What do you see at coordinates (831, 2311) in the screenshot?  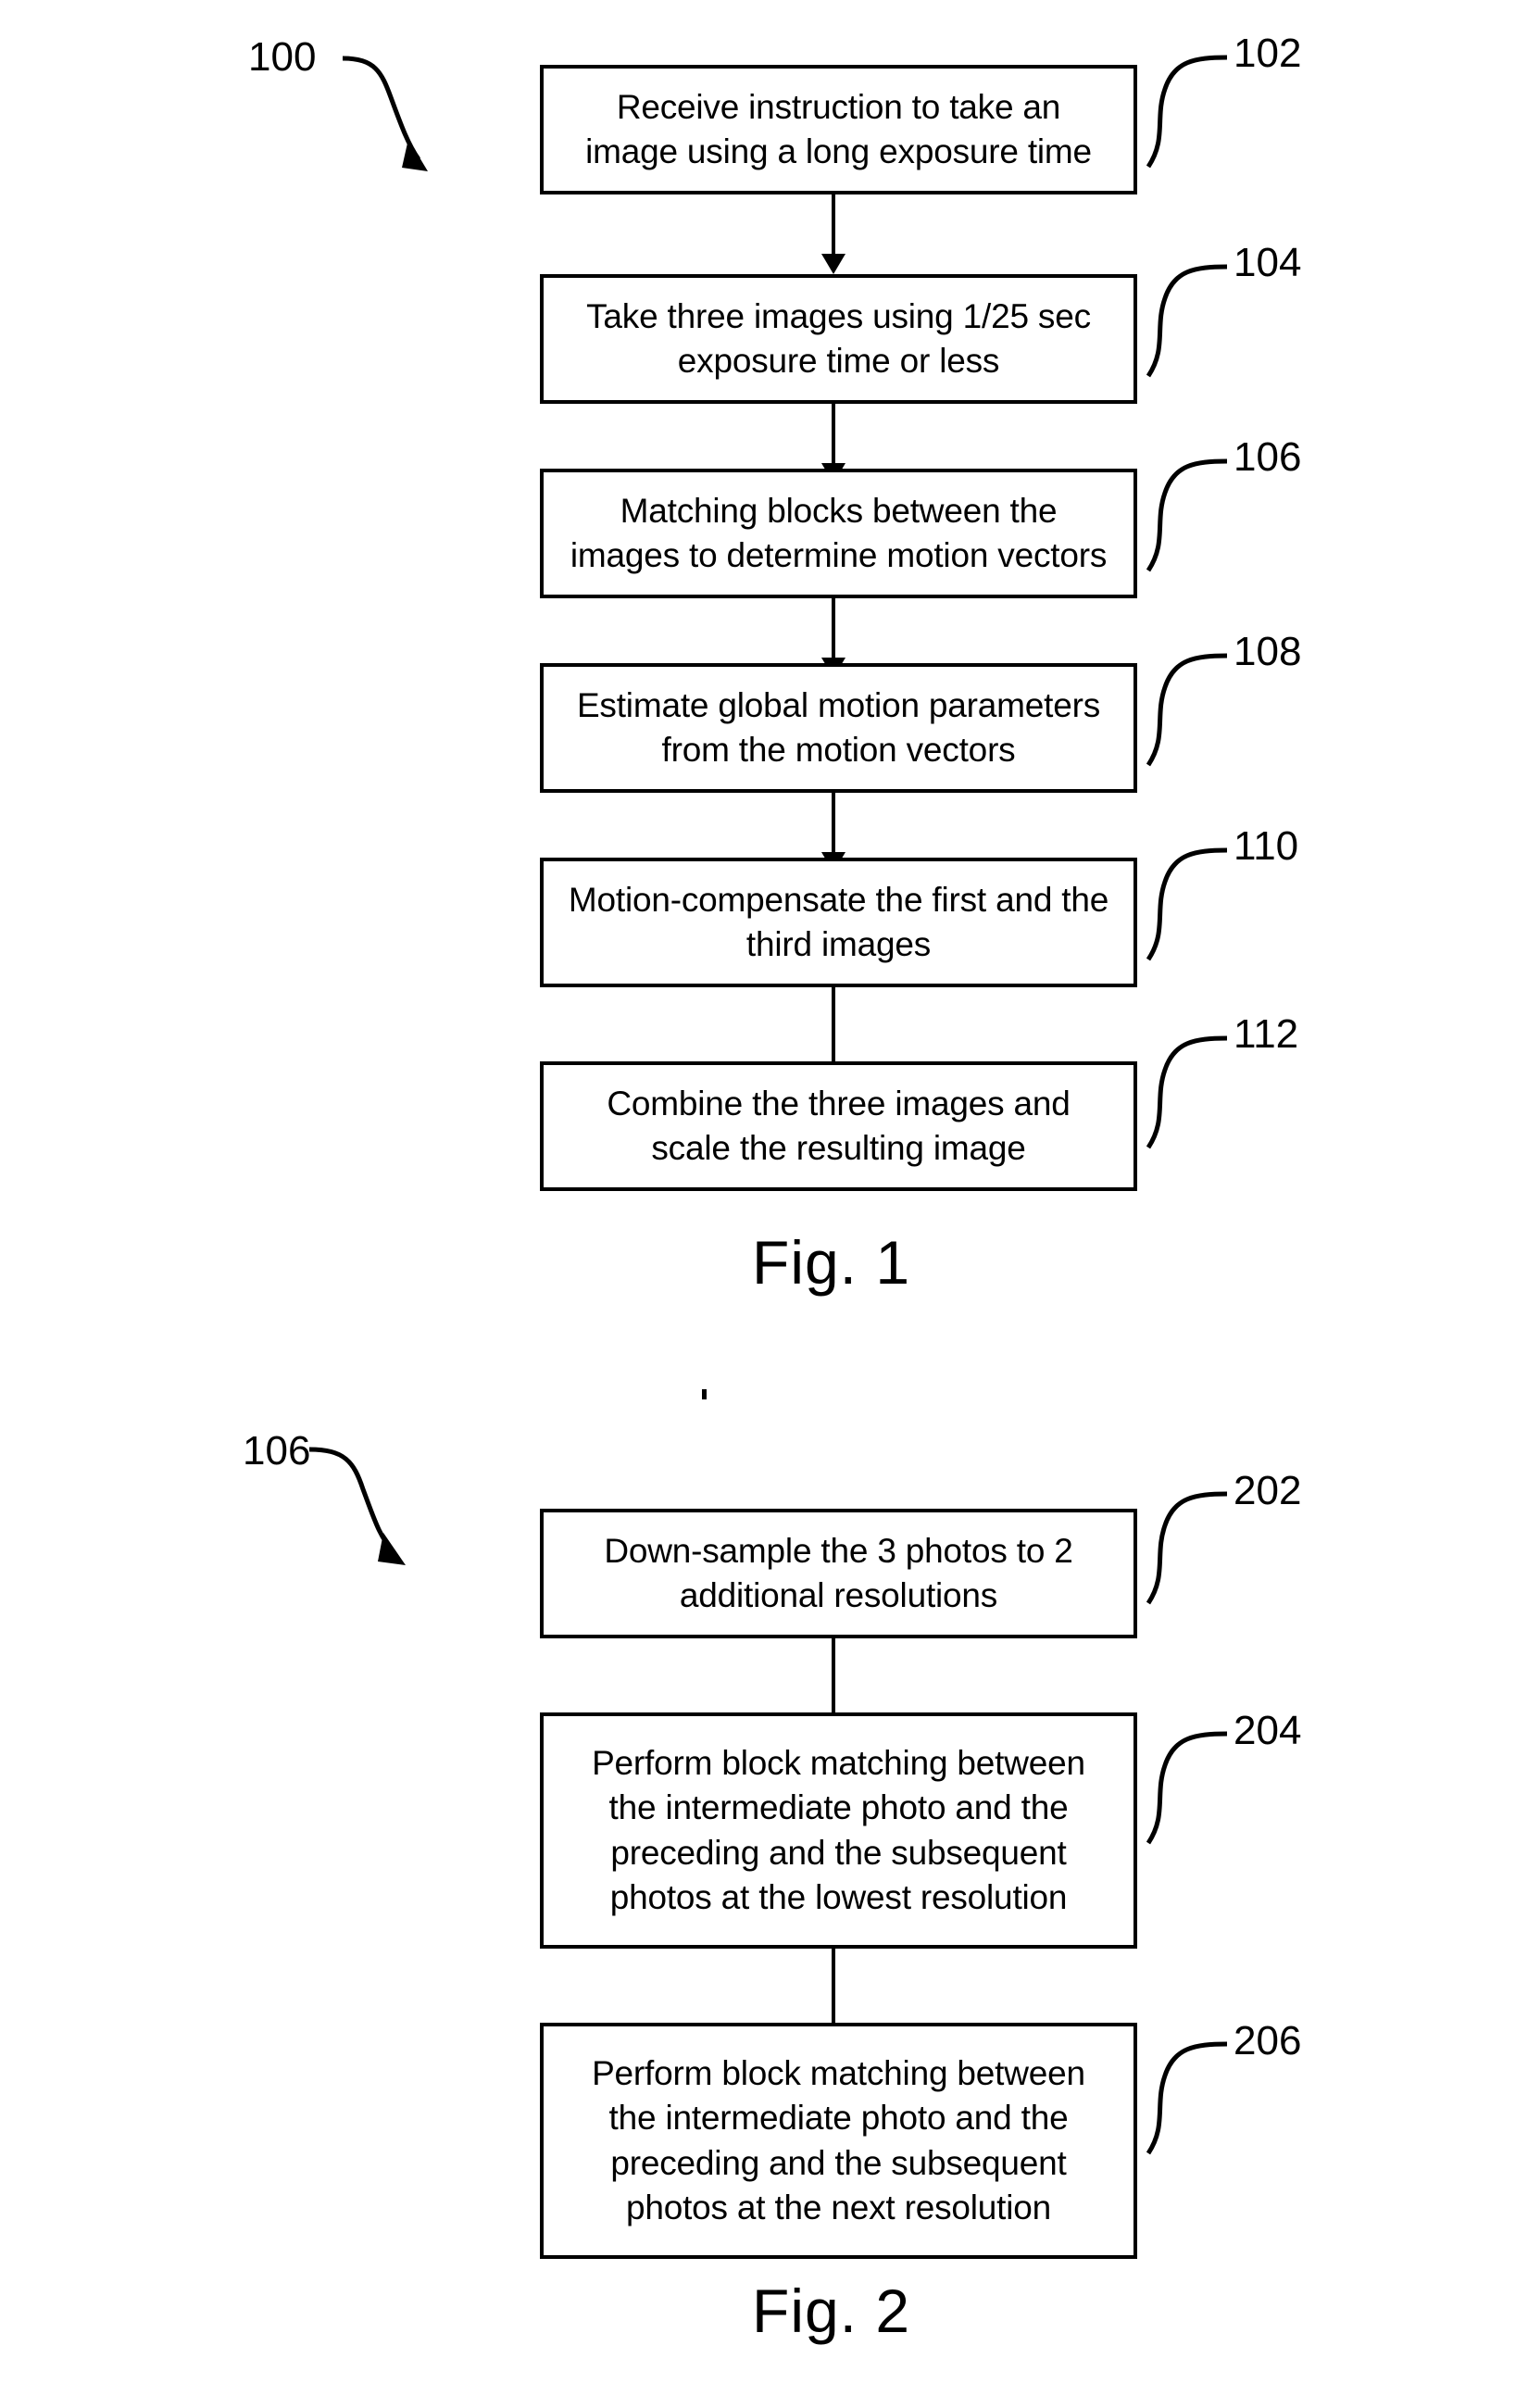 I see `figure-2-caption: Fig. 2` at bounding box center [831, 2311].